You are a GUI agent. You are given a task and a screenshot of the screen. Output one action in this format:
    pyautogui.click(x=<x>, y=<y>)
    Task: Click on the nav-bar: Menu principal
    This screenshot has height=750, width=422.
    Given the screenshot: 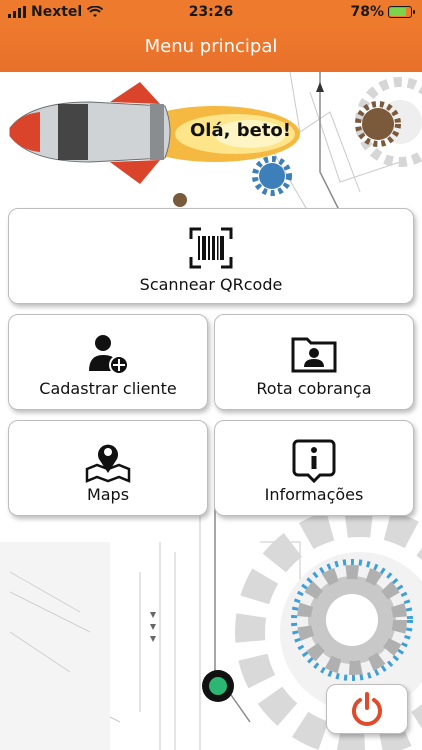 What is the action you would take?
    pyautogui.click(x=211, y=49)
    